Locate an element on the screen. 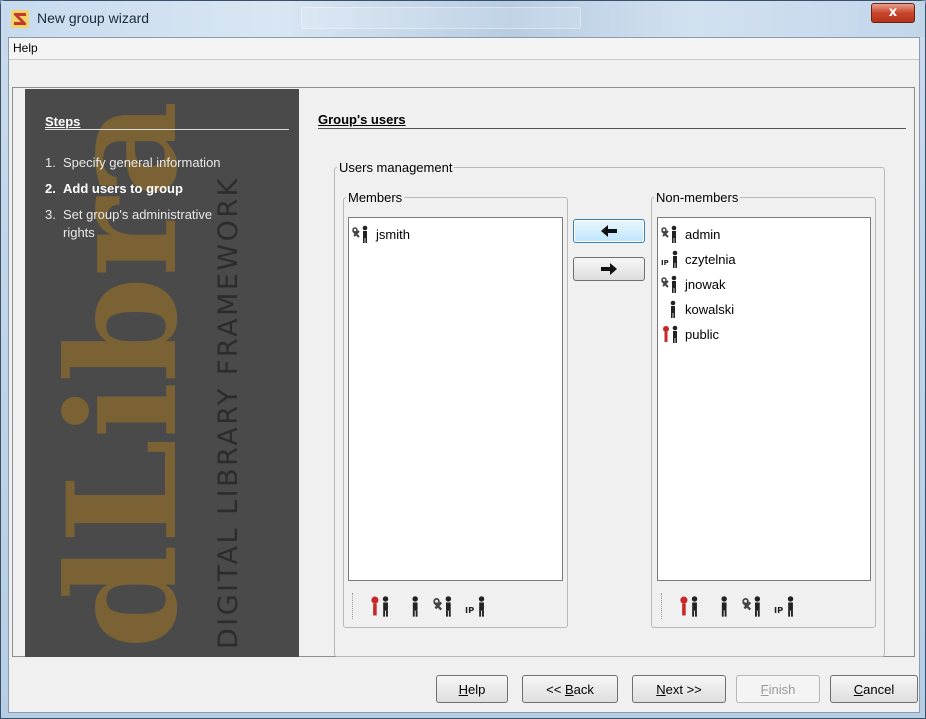  users-management-legend: Users management is located at coordinates (396, 167).